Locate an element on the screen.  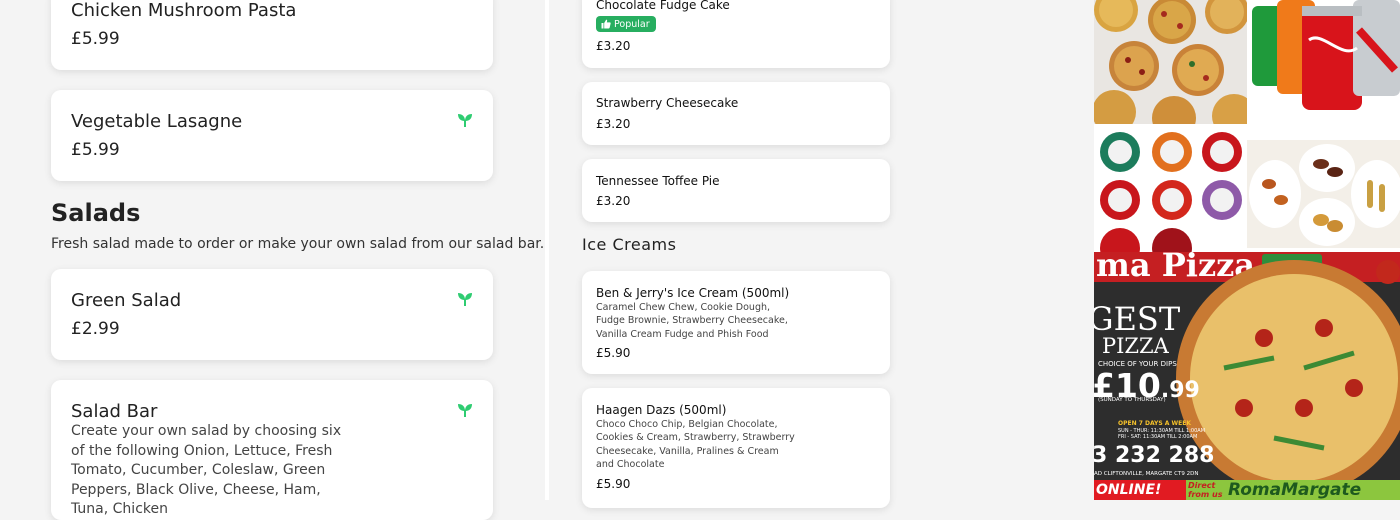
flyer-direct-1: Direct is located at coordinates (1202, 485).